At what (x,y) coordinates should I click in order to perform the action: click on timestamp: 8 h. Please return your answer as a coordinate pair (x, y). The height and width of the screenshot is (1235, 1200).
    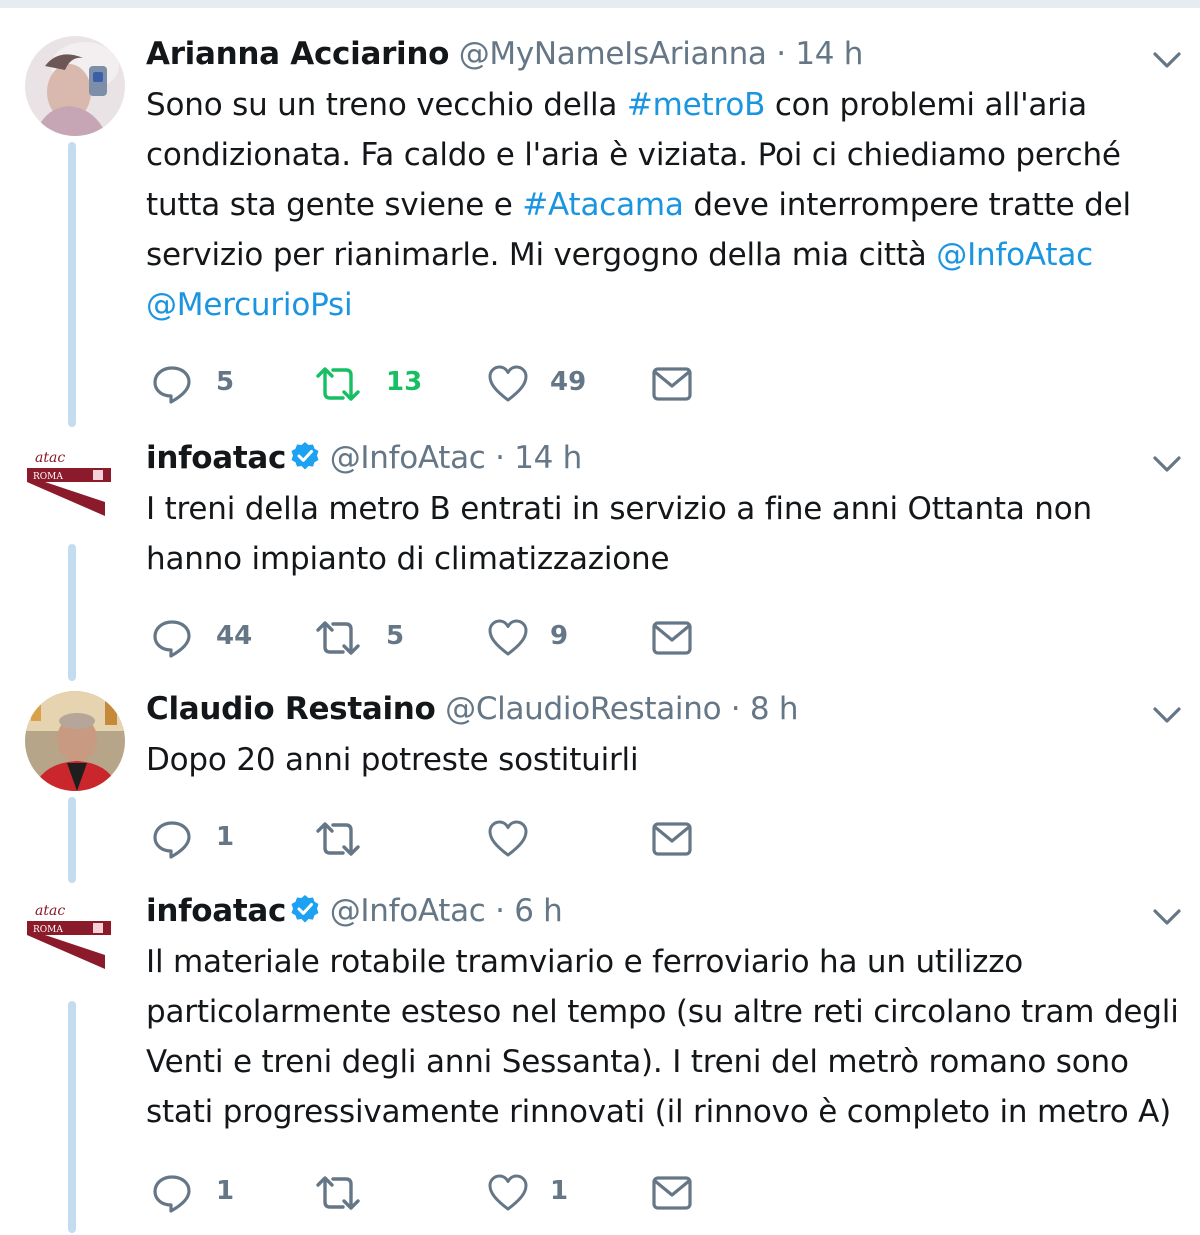
    Looking at the image, I should click on (774, 709).